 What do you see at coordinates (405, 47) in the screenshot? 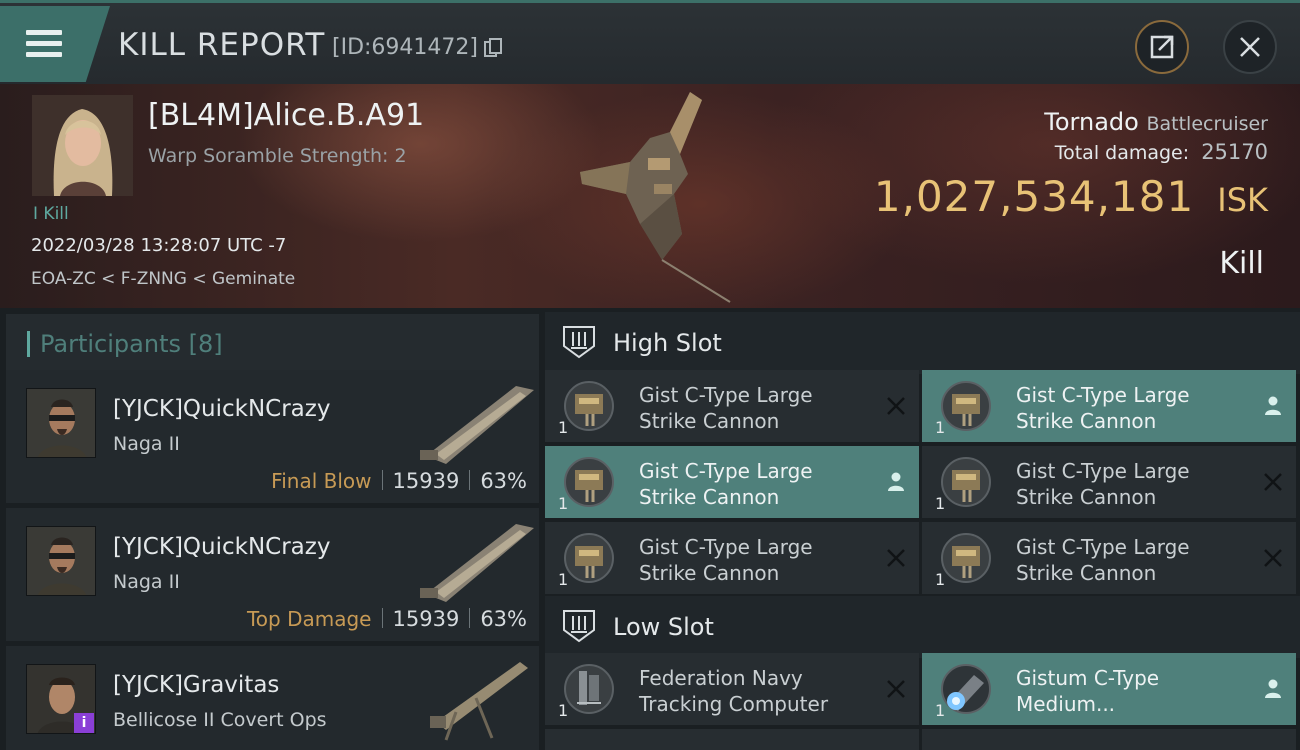
I see `report-id: [ID:6941472]` at bounding box center [405, 47].